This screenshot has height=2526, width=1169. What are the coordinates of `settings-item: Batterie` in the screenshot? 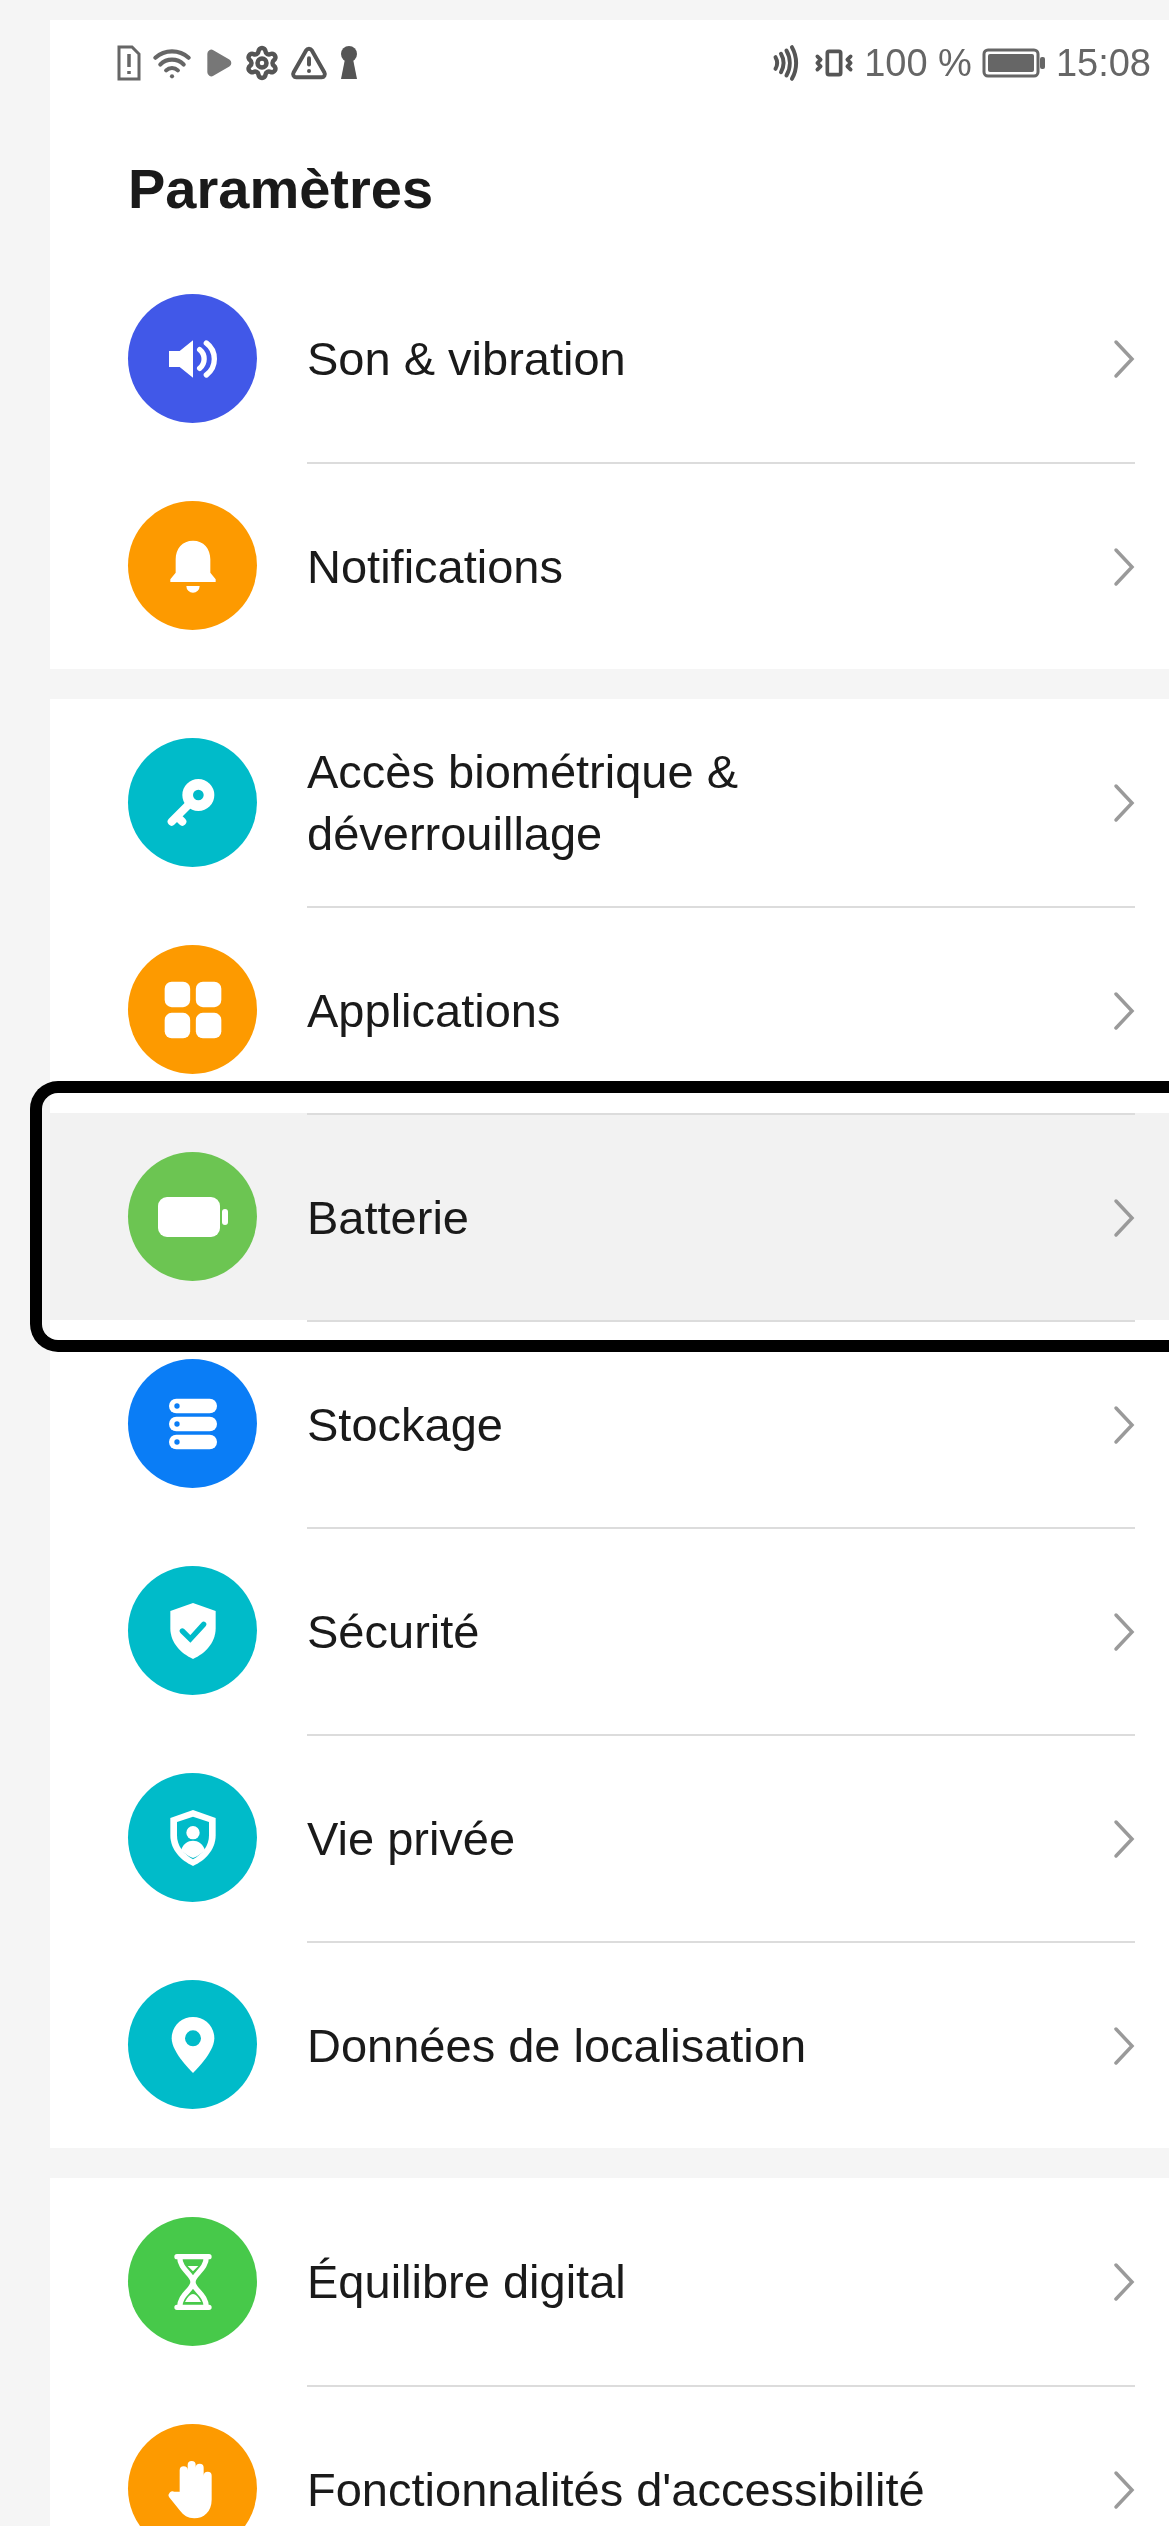 It's located at (609, 1216).